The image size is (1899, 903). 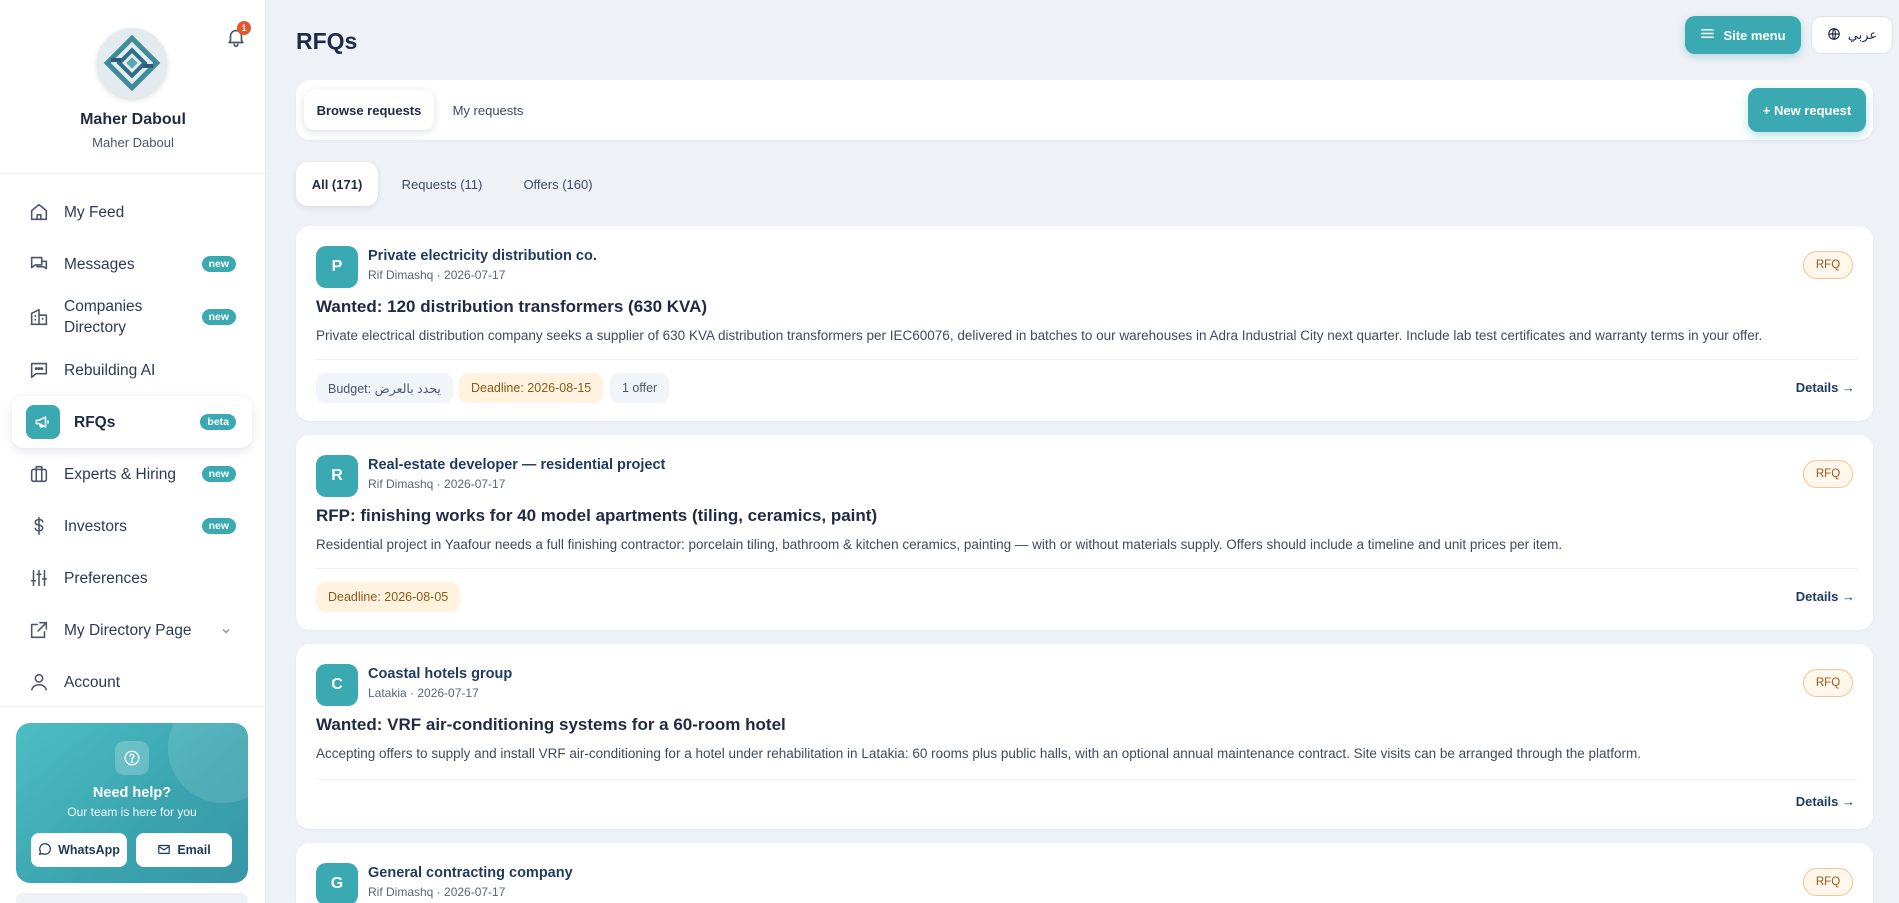 What do you see at coordinates (39, 212) in the screenshot?
I see `home-icon` at bounding box center [39, 212].